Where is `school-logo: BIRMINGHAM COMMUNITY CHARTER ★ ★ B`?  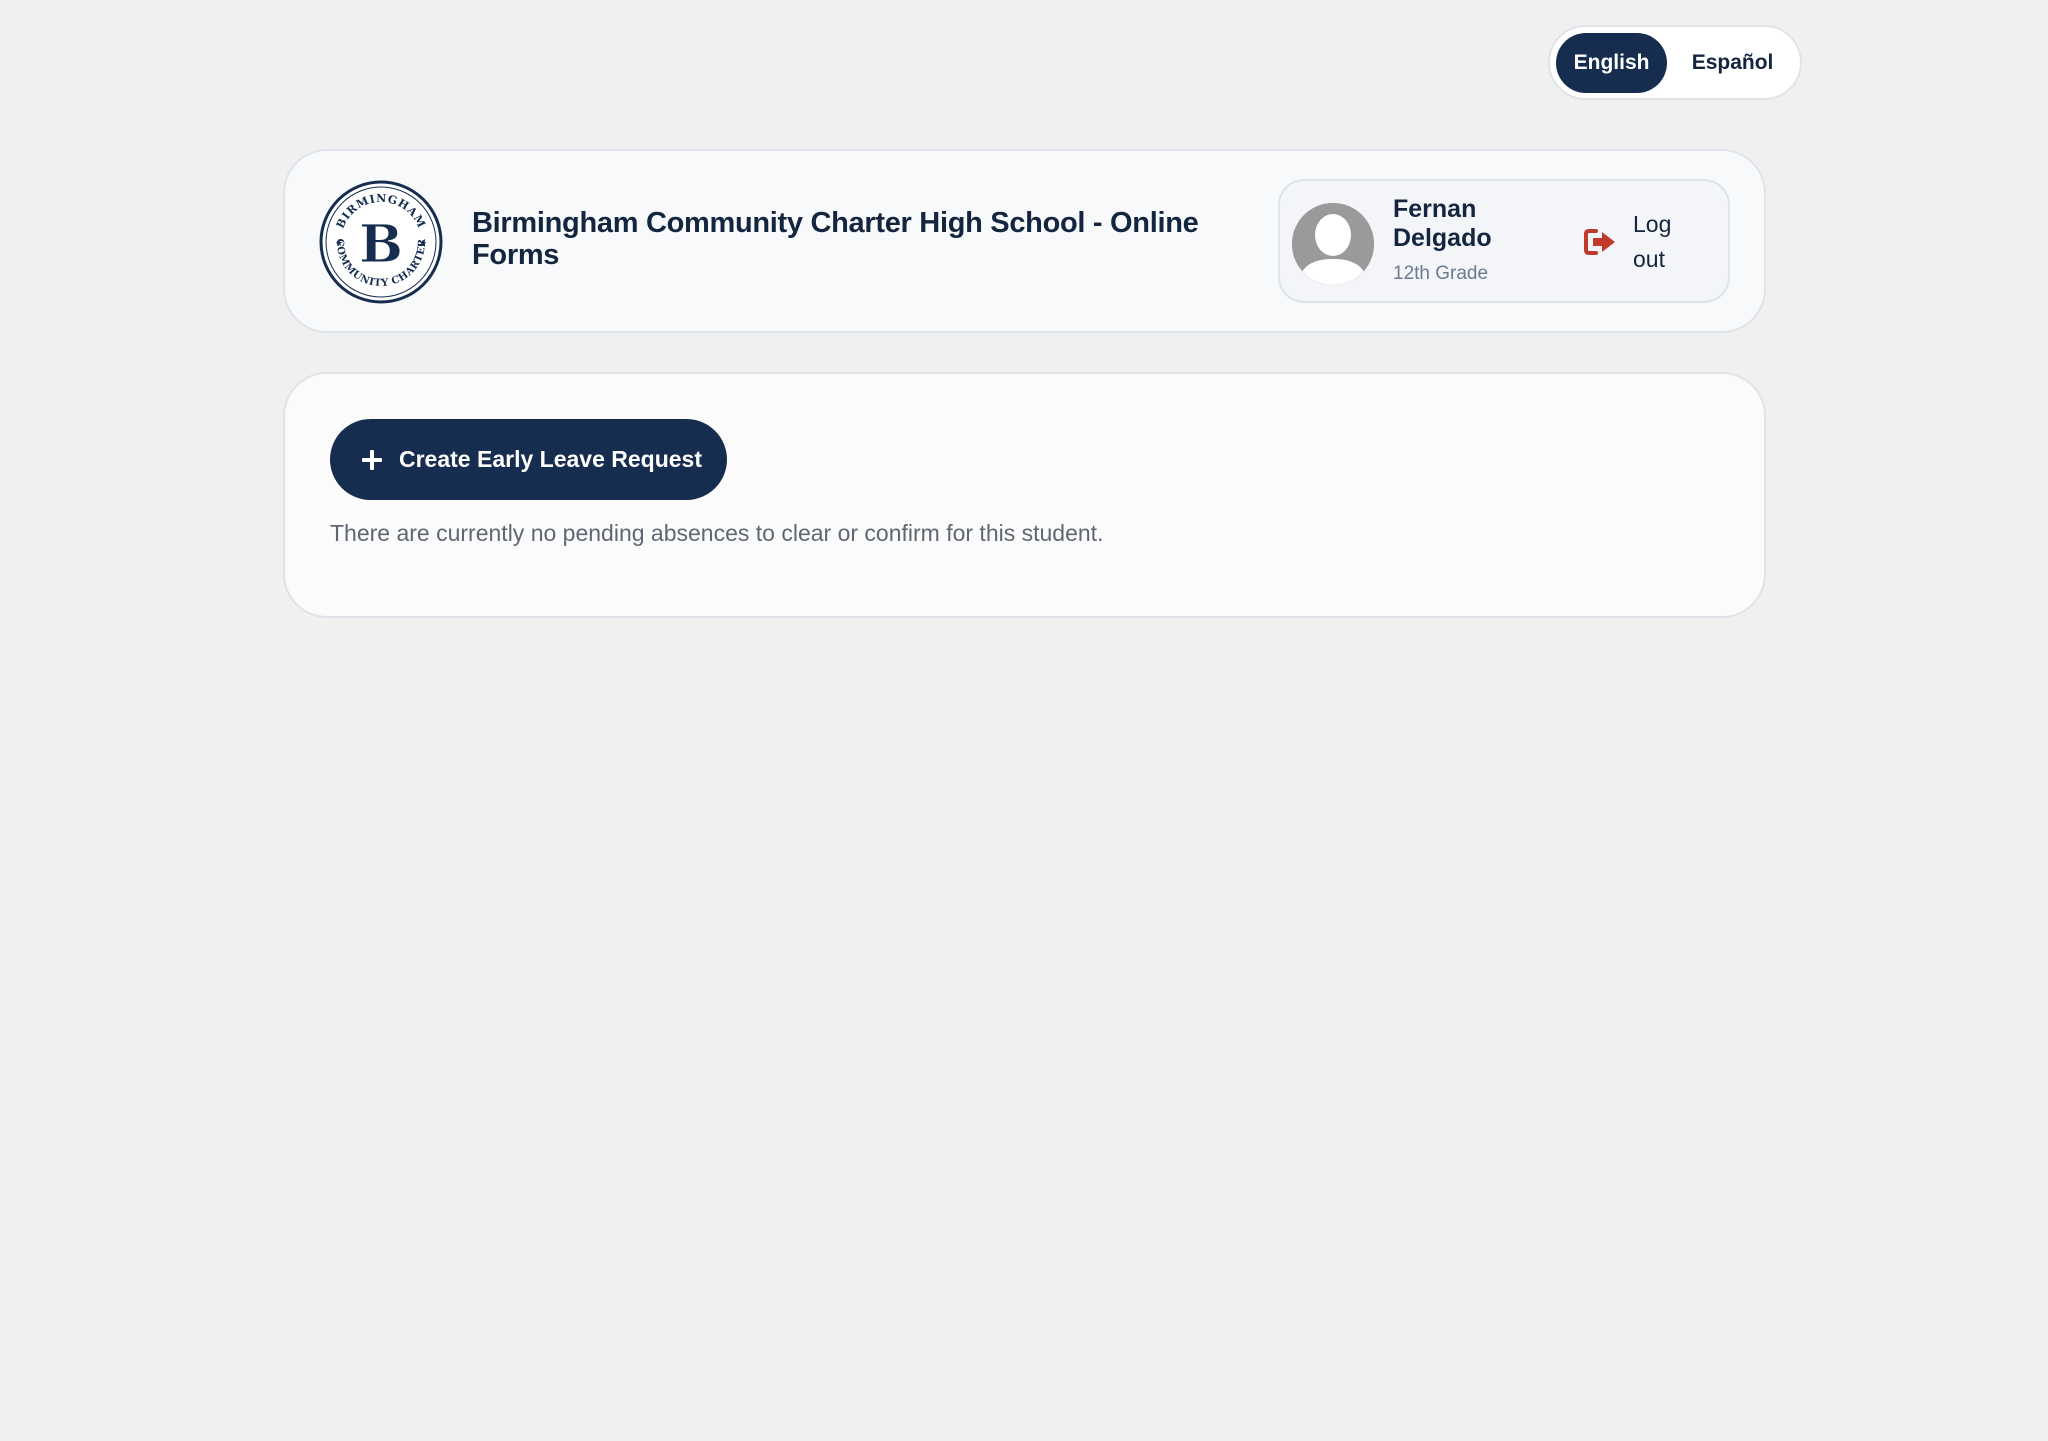
school-logo: BIRMINGHAM COMMUNITY CHARTER ★ ★ B is located at coordinates (381, 242).